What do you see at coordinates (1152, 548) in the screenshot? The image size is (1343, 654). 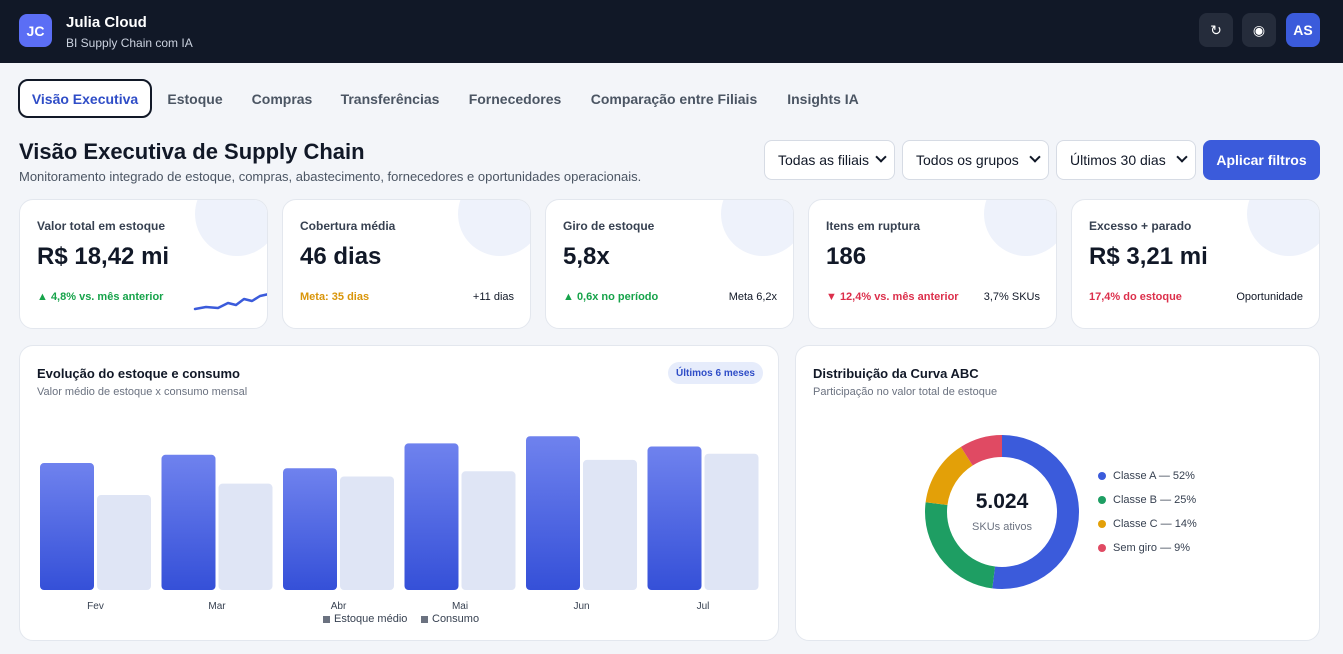 I see `legend-label: Sem giro — 9%` at bounding box center [1152, 548].